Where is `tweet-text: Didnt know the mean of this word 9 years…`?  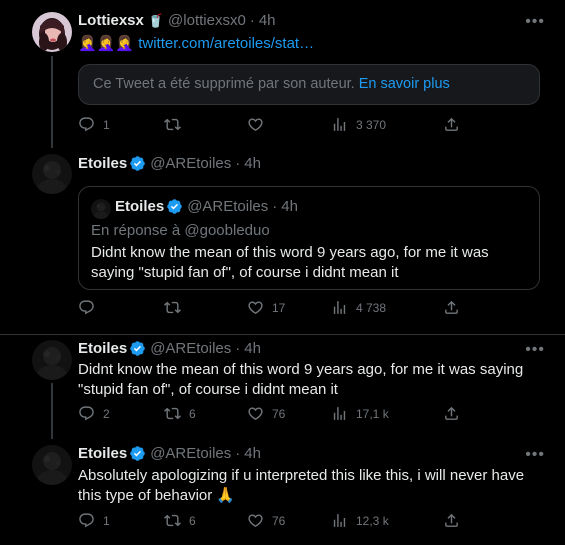
tweet-text: Didnt know the mean of this word 9 years… is located at coordinates (301, 379).